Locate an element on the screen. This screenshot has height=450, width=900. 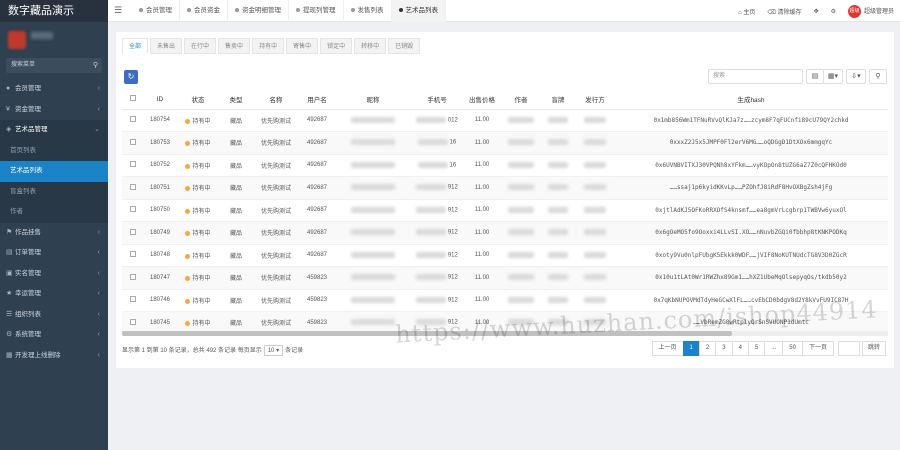
column-header: 作者 is located at coordinates (521, 100).